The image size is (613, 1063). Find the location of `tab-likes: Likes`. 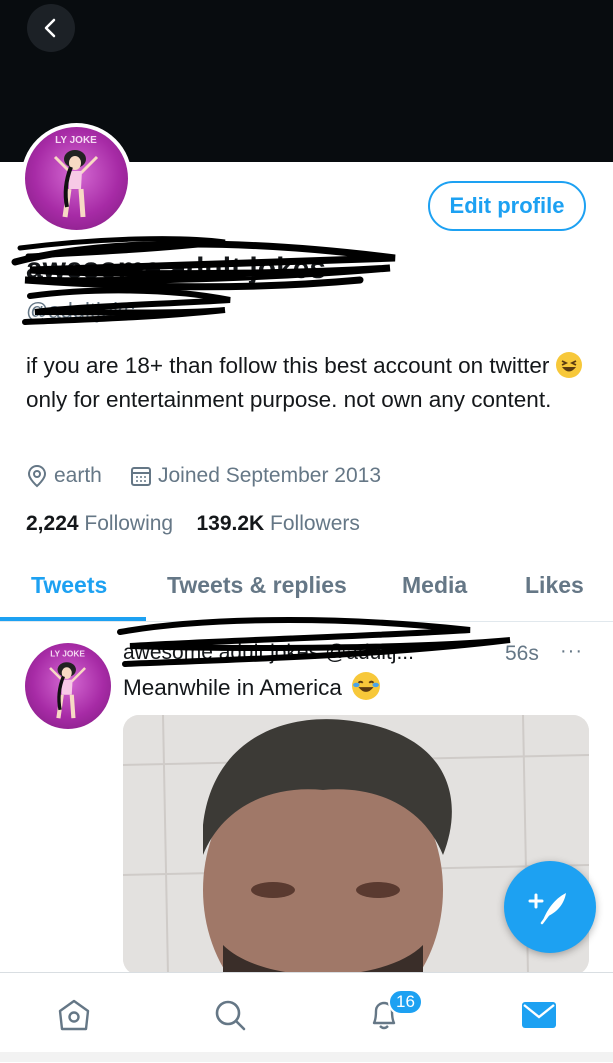

tab-likes: Likes is located at coordinates (554, 585).